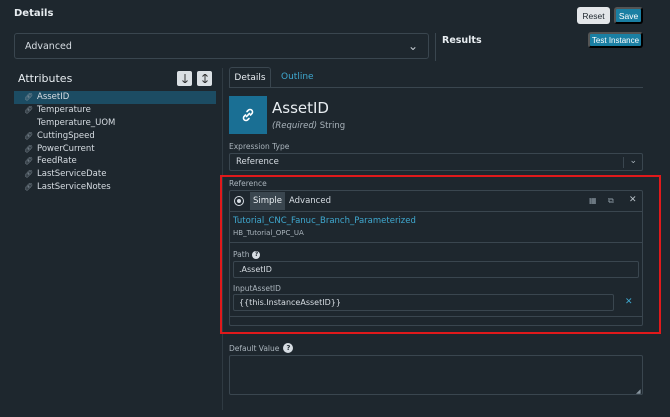 The width and height of the screenshot is (670, 417). Describe the element at coordinates (74, 186) in the screenshot. I see `attribute-item-label: LastServiceNotes` at that location.